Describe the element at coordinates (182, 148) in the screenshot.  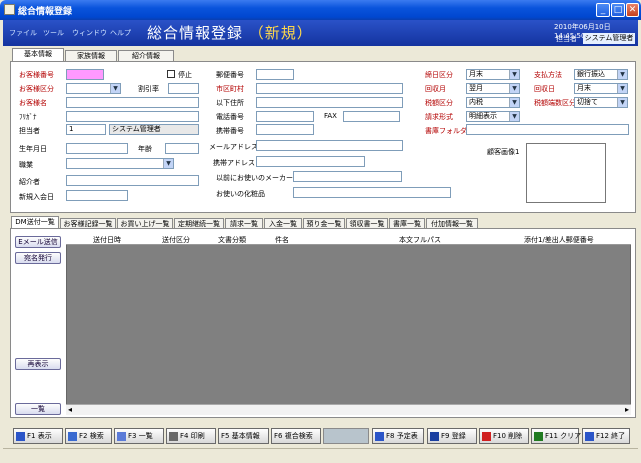
I see `age-field` at that location.